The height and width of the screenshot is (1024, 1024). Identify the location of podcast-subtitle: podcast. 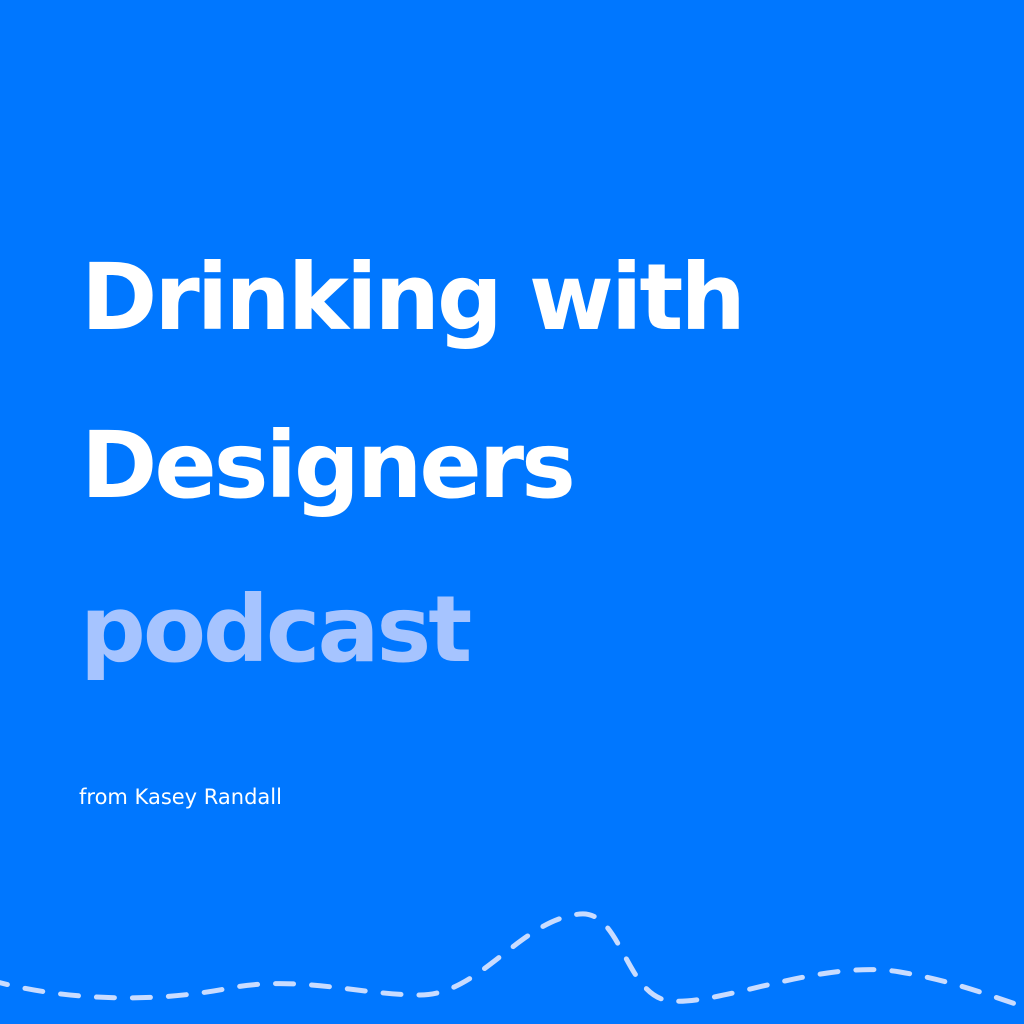
(276, 629).